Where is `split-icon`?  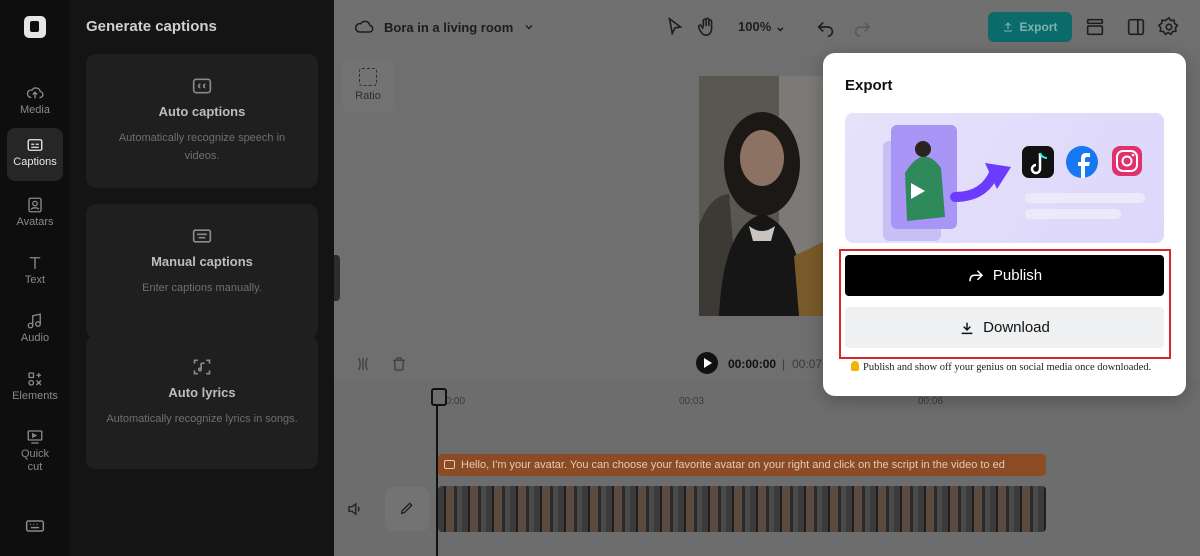
split-icon is located at coordinates (363, 364).